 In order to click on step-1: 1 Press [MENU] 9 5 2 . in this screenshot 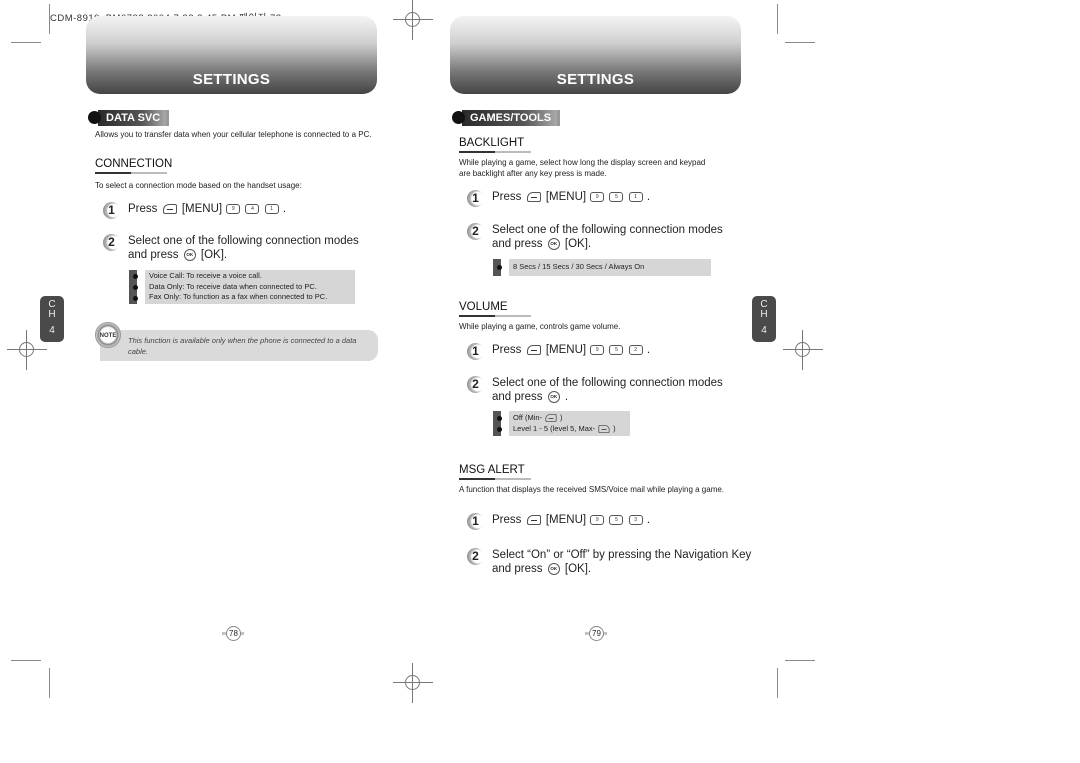, I will do `click(558, 351)`.